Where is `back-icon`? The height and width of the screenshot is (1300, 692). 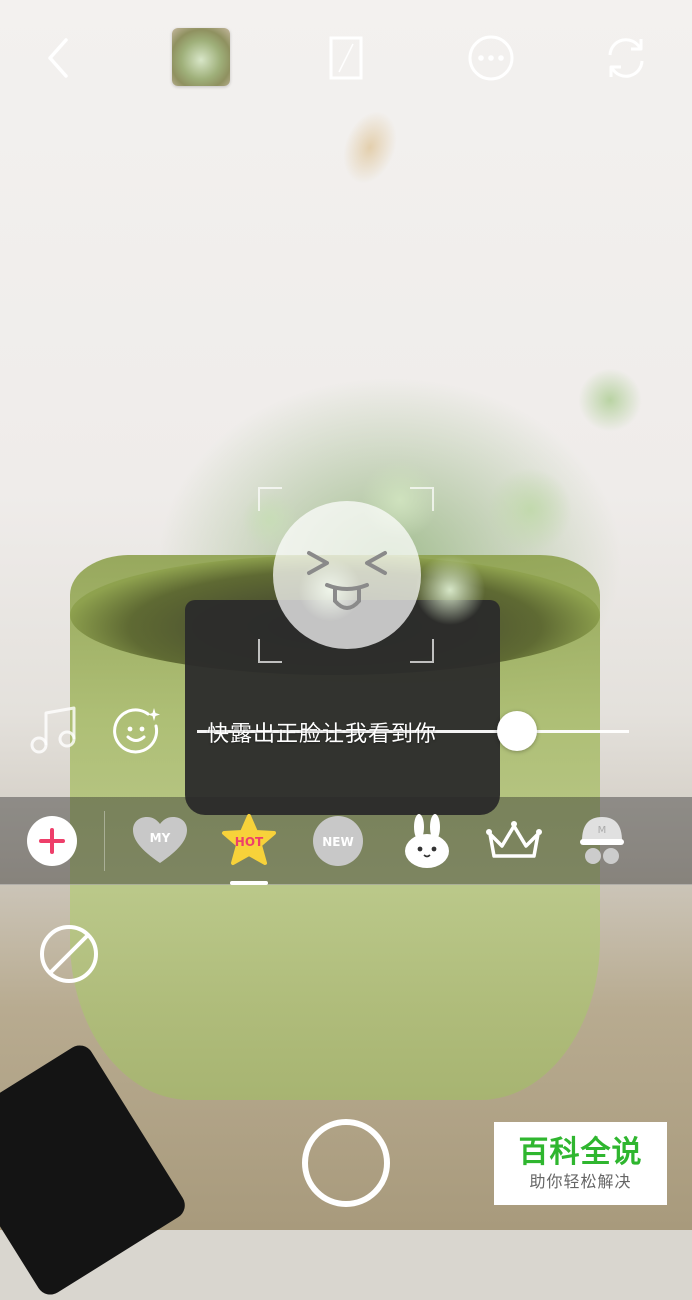 back-icon is located at coordinates (58, 58).